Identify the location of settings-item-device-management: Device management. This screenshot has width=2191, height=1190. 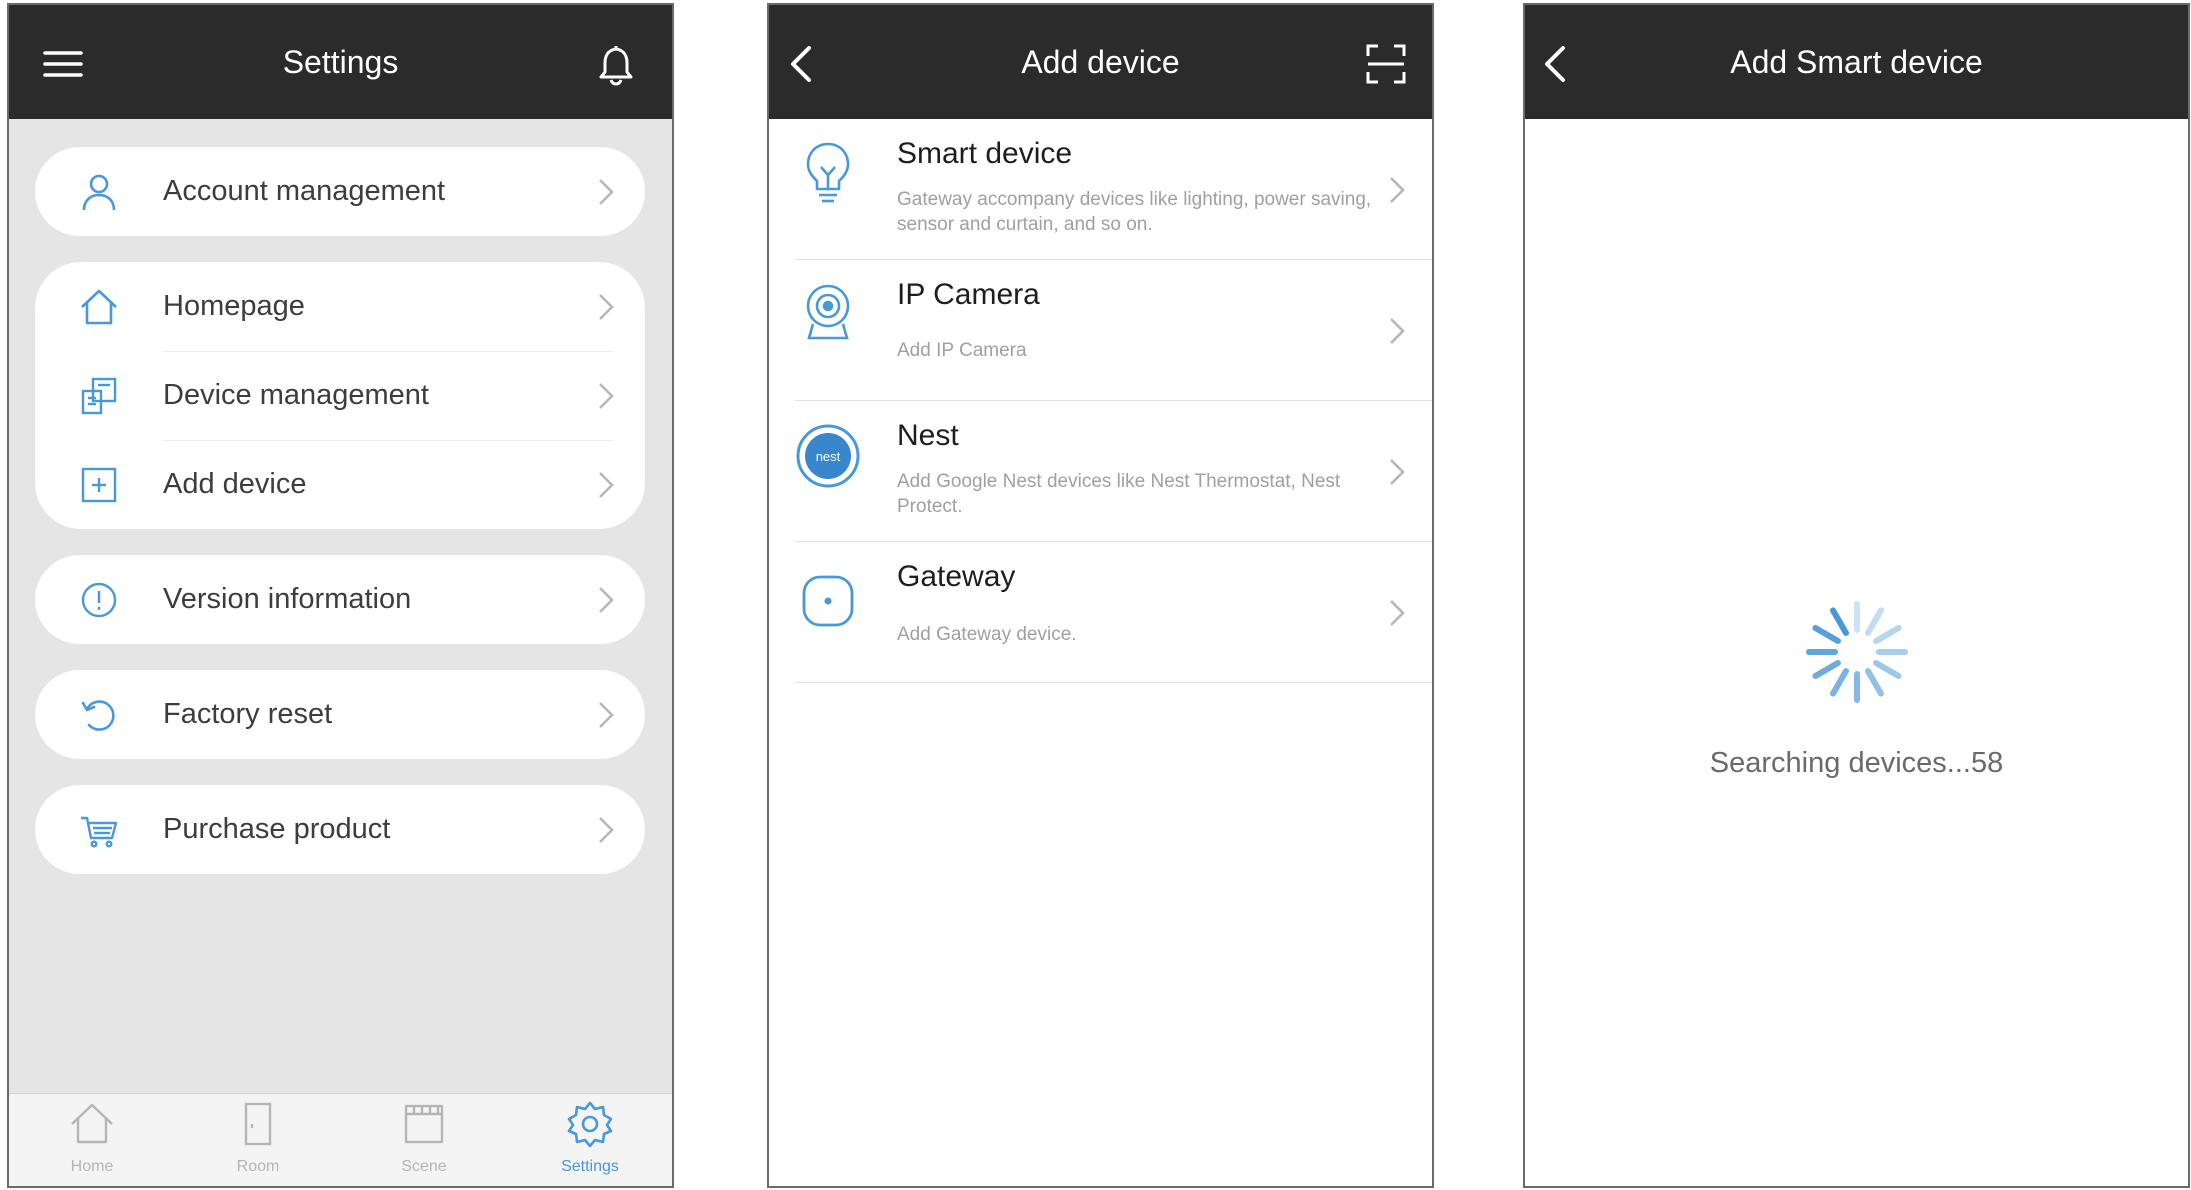
(340, 395).